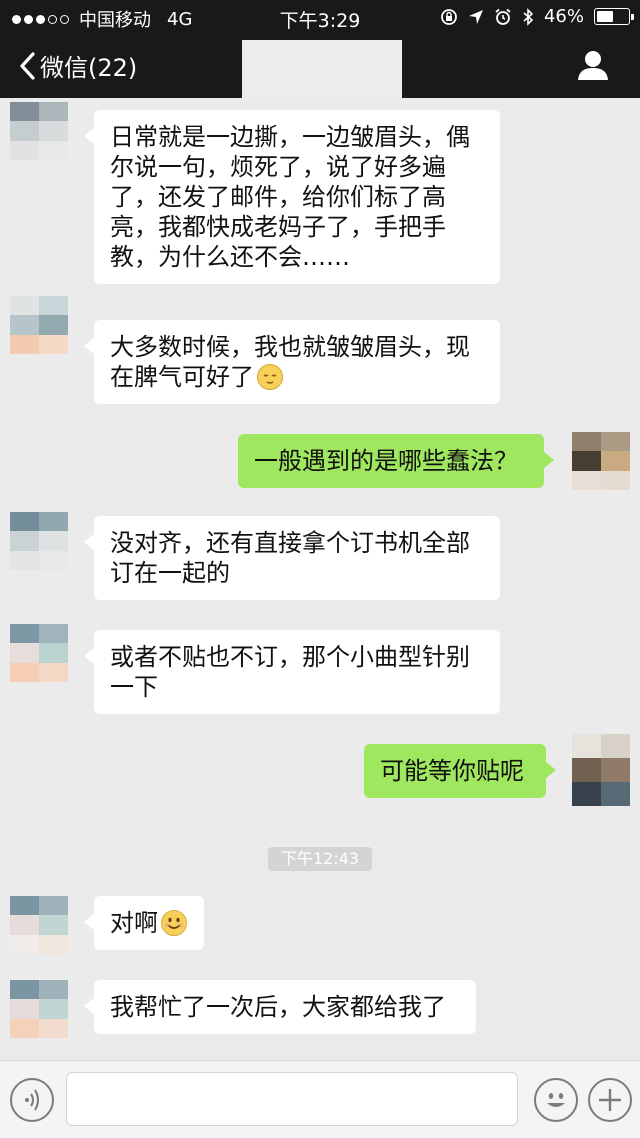  I want to click on title-strip, so click(322, 69).